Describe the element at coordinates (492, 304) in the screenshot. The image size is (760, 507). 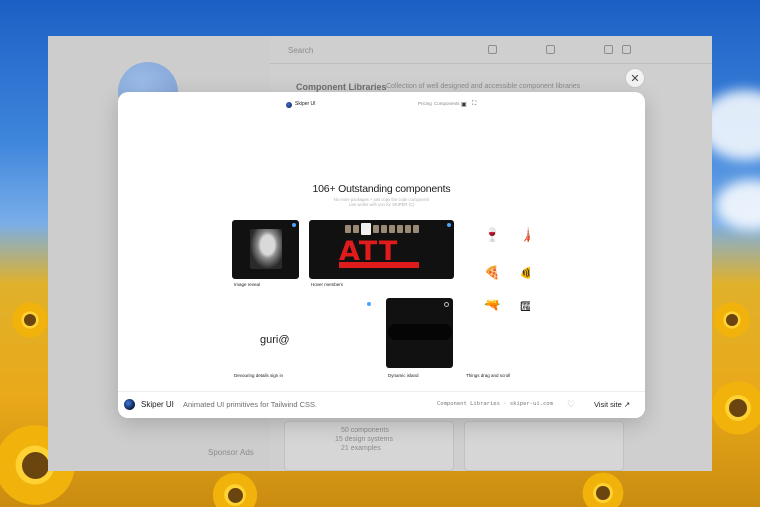
I see `water-gun-icon: 🔫` at that location.